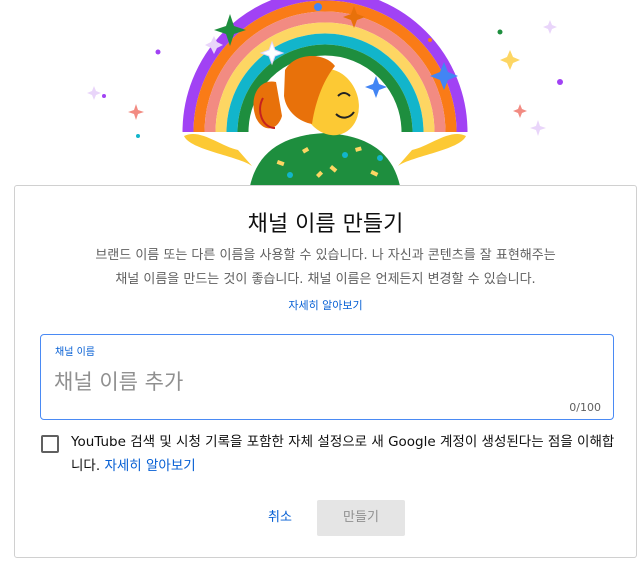 This screenshot has height=564, width=643. Describe the element at coordinates (149, 466) in the screenshot. I see `consent-learn-more-link: 자세히 알아보기` at that location.